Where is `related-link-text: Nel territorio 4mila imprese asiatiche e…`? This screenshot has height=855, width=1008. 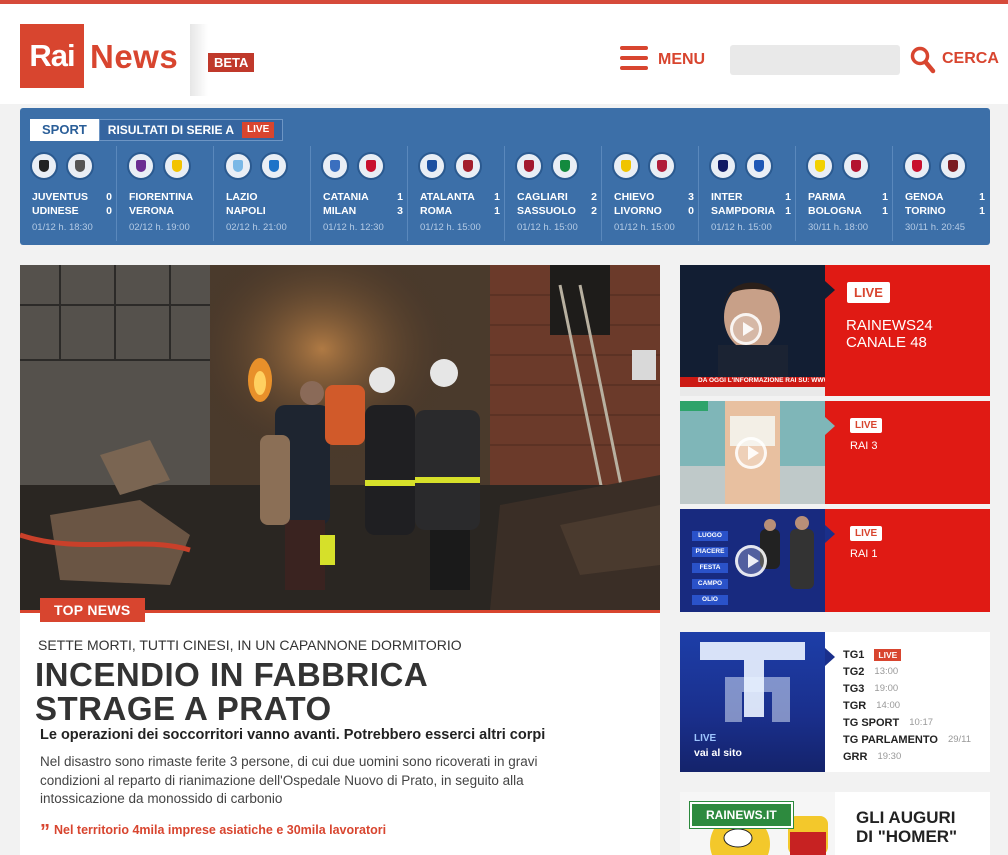
related-link-text: Nel territorio 4mila imprese asiatiche e… is located at coordinates (220, 830).